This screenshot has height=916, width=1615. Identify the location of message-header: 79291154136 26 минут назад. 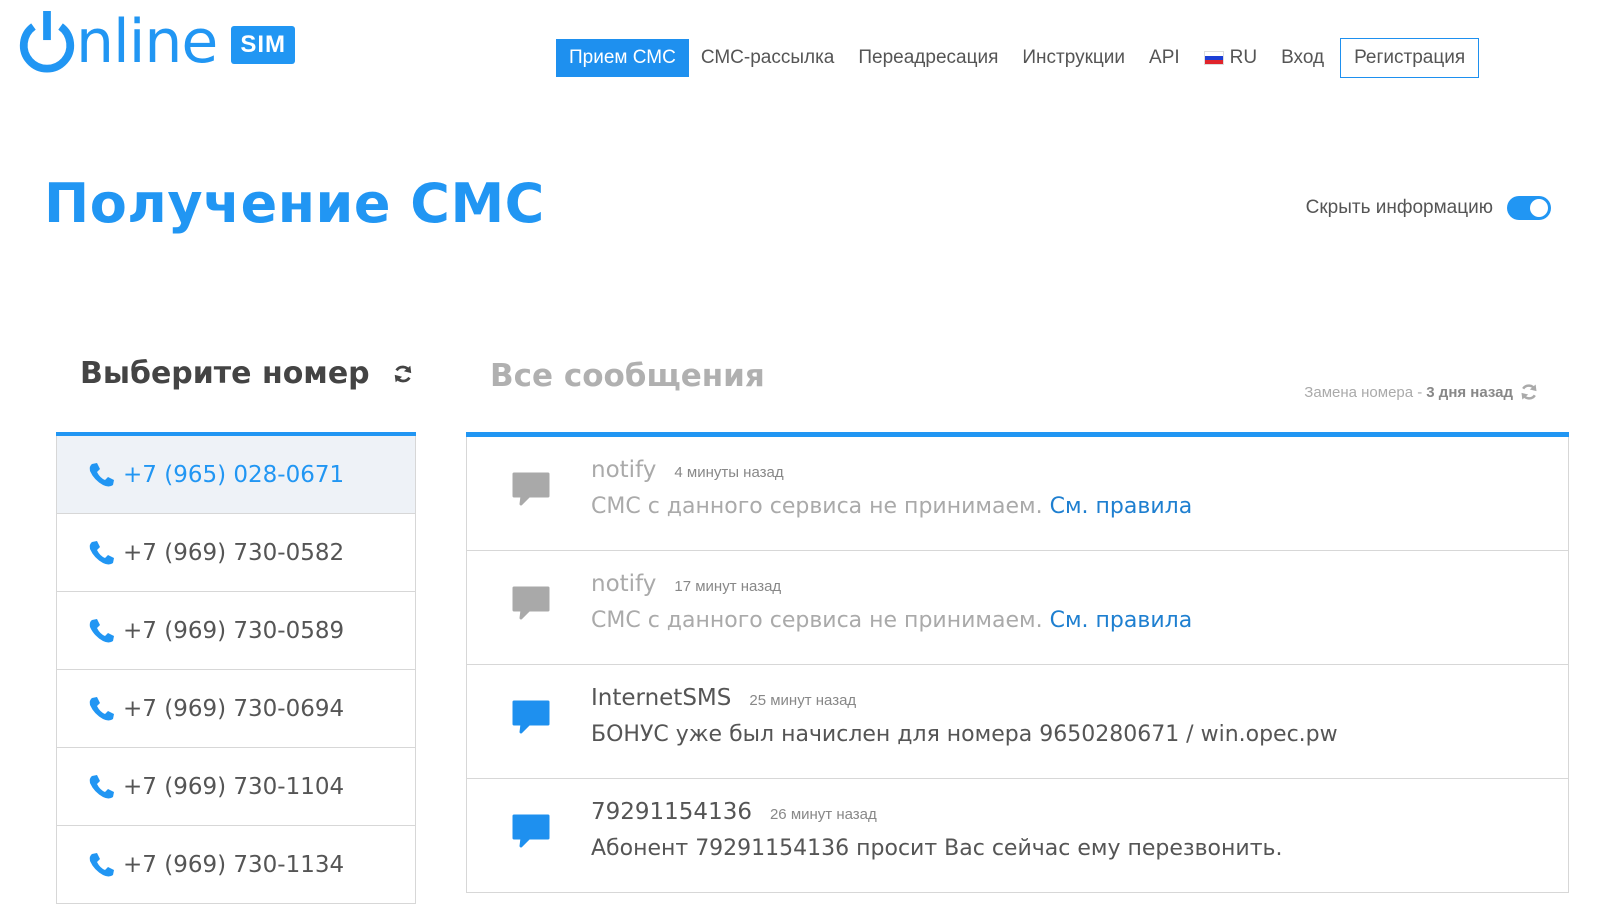
(734, 812).